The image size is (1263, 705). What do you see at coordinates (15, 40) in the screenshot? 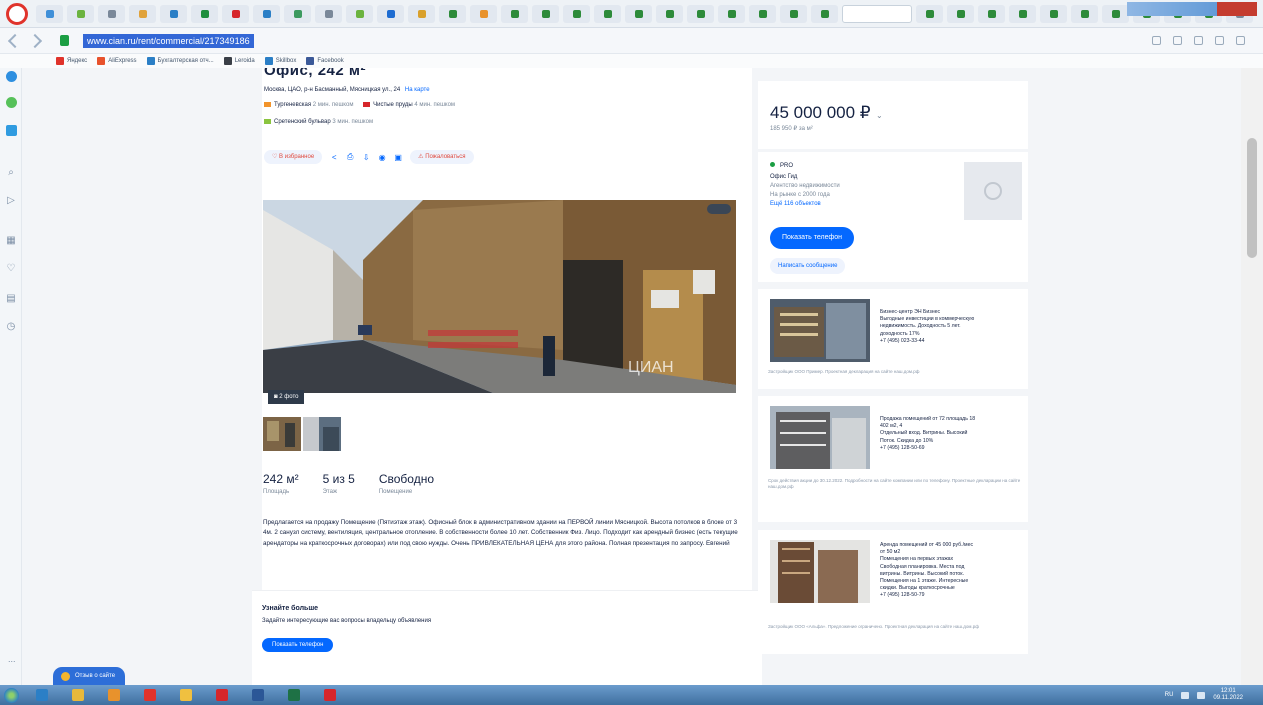
I see `back-icon` at bounding box center [15, 40].